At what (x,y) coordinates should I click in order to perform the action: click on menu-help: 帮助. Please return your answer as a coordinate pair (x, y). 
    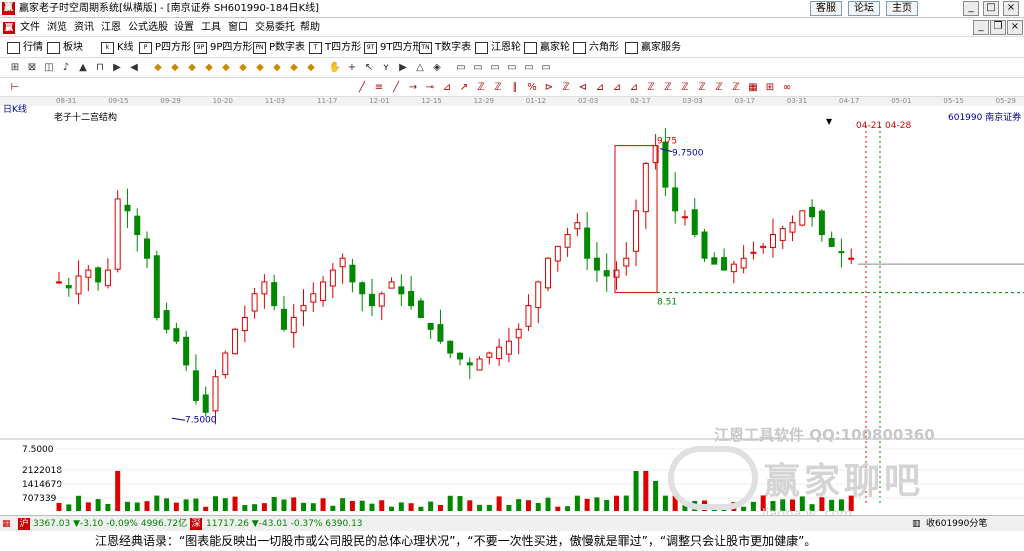
    Looking at the image, I should click on (310, 28).